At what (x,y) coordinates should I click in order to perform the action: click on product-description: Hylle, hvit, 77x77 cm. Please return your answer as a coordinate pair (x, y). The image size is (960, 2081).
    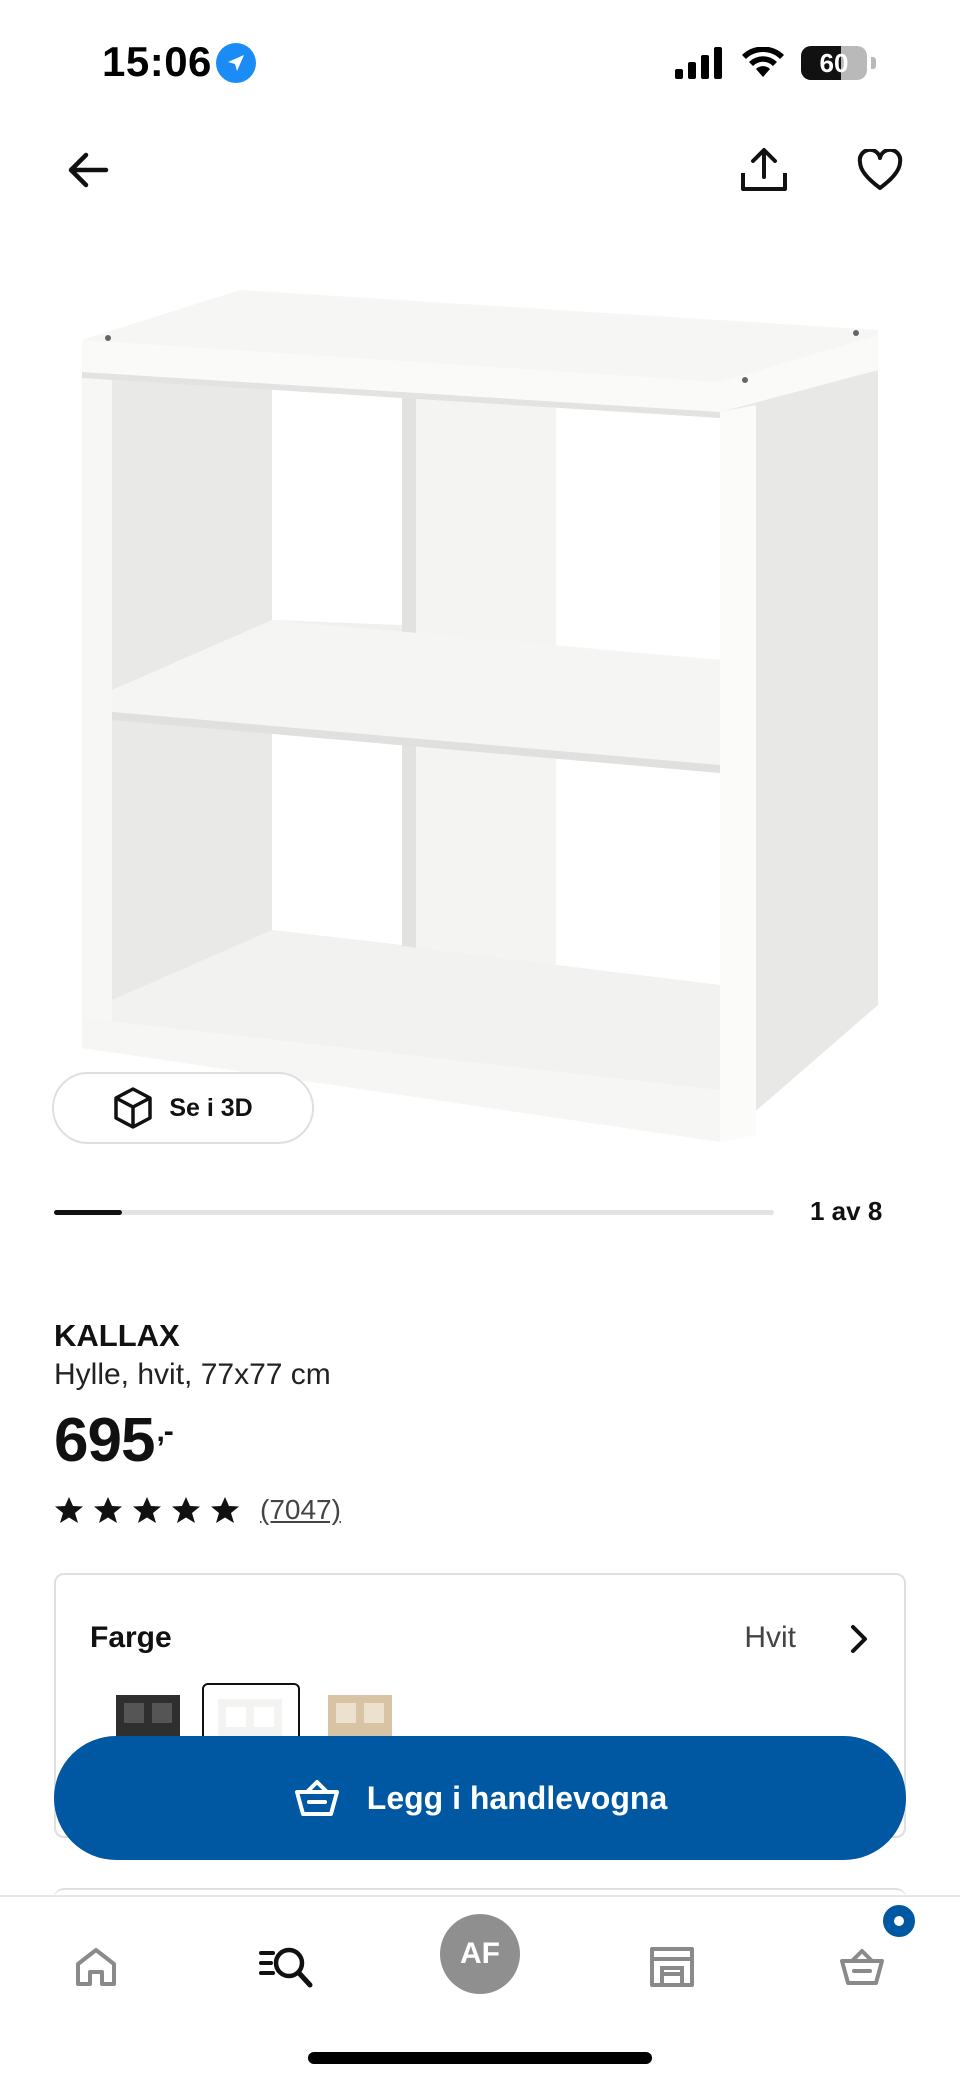
    Looking at the image, I should click on (192, 1374).